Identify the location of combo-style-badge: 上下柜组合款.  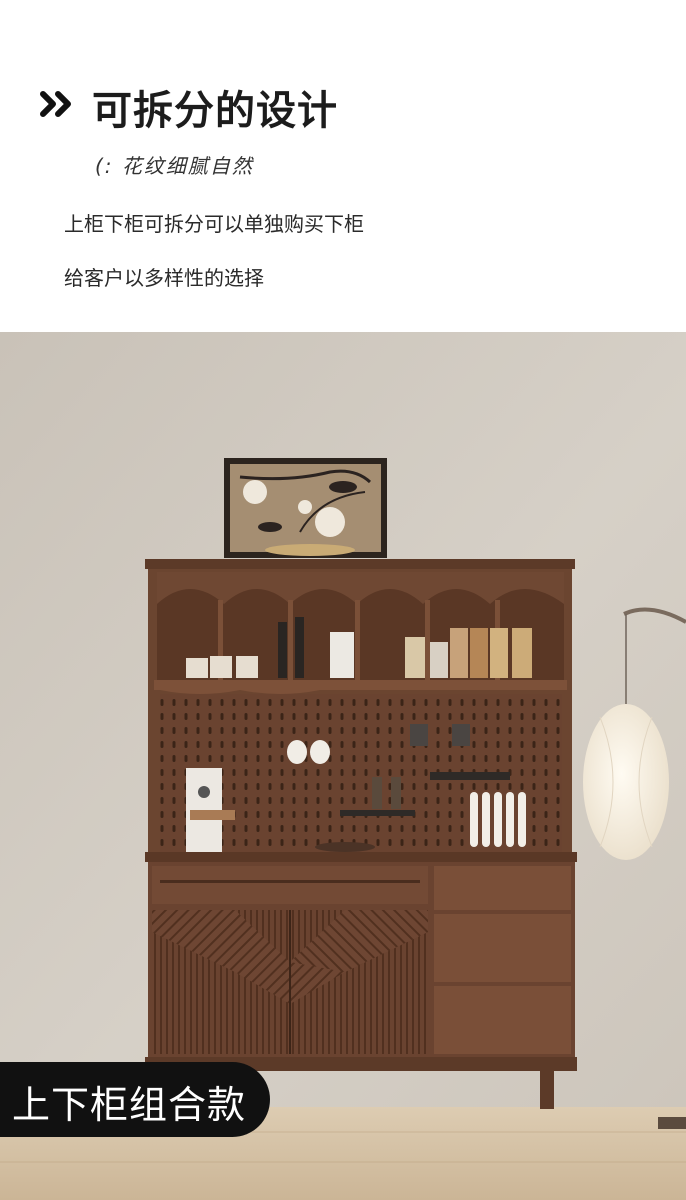
(135, 1099).